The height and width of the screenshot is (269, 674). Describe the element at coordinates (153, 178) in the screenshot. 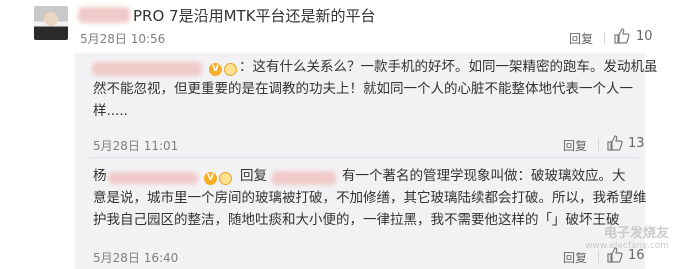

I see `reply2-username-redacted` at that location.